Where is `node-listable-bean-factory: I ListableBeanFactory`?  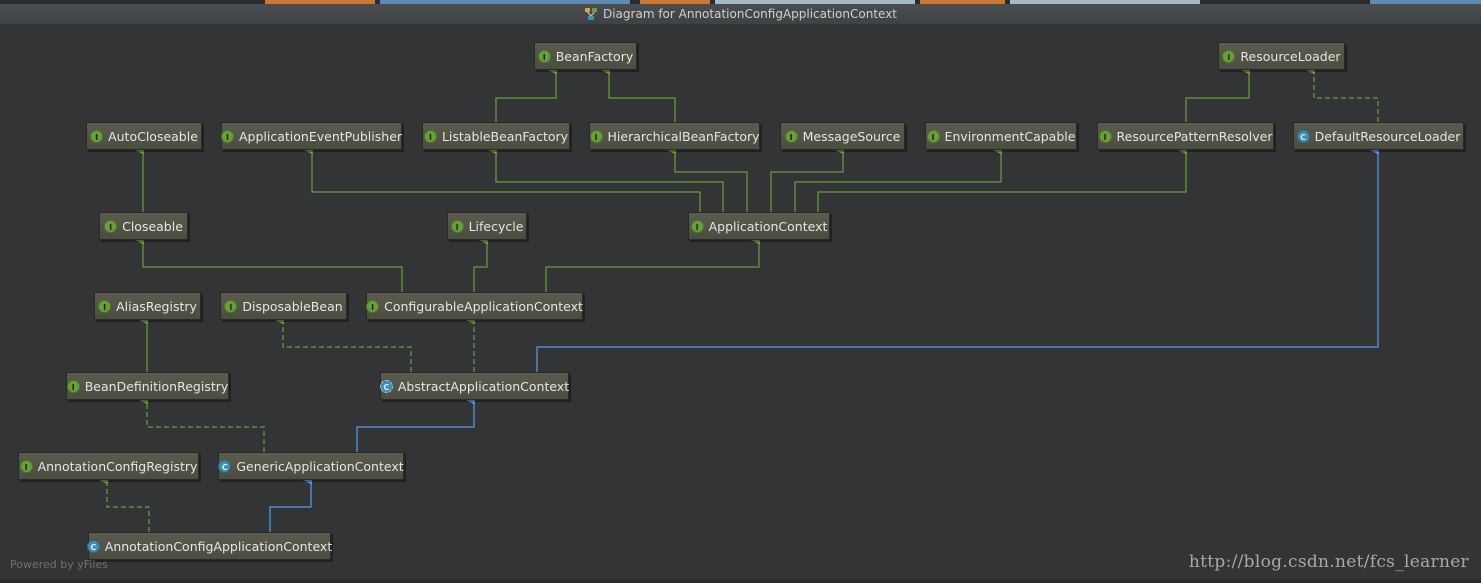 node-listable-bean-factory: I ListableBeanFactory is located at coordinates (496, 136).